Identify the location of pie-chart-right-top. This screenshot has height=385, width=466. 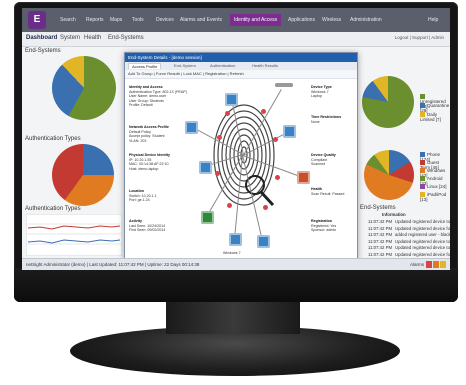
(388, 102).